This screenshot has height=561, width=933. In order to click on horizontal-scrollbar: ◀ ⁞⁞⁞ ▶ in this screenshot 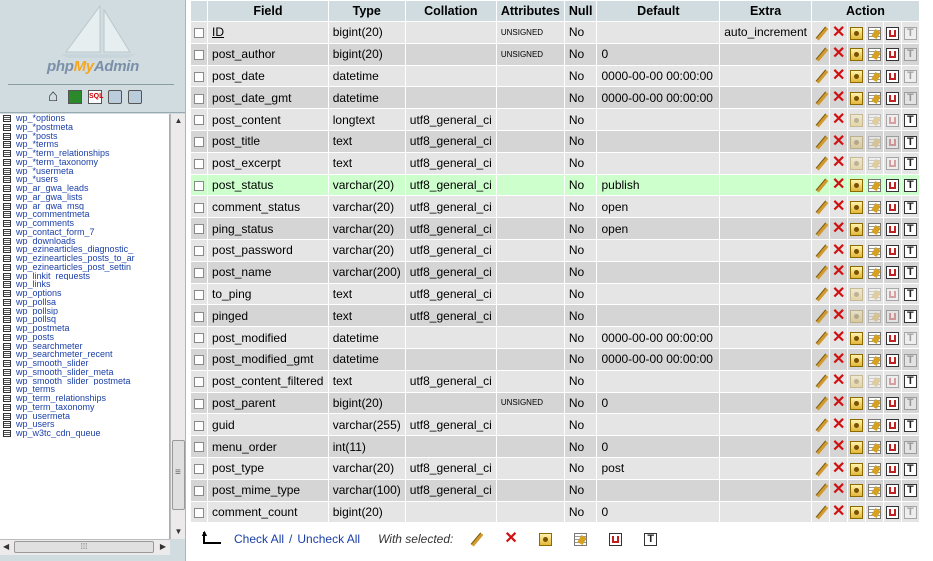, I will do `click(85, 547)`.